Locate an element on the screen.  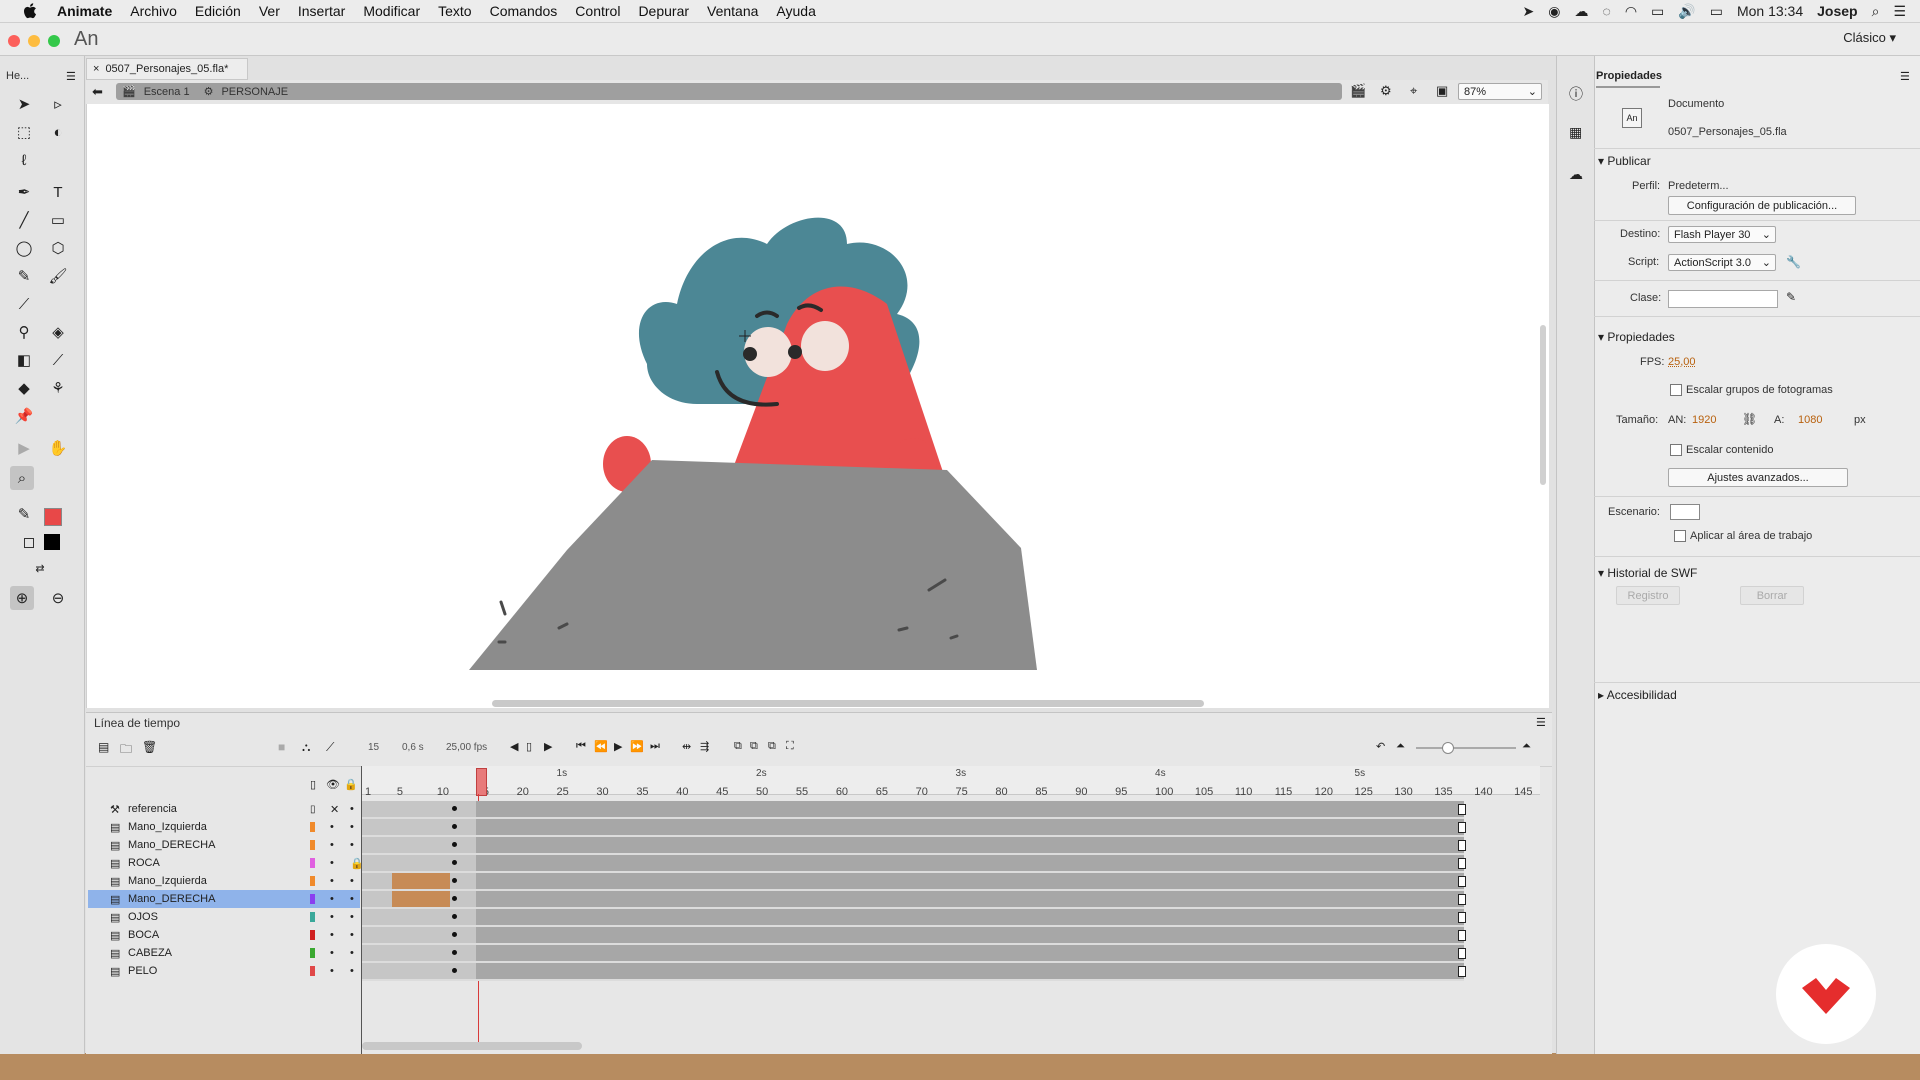
subselection-tool-icon: ▹ is located at coordinates (58, 104).